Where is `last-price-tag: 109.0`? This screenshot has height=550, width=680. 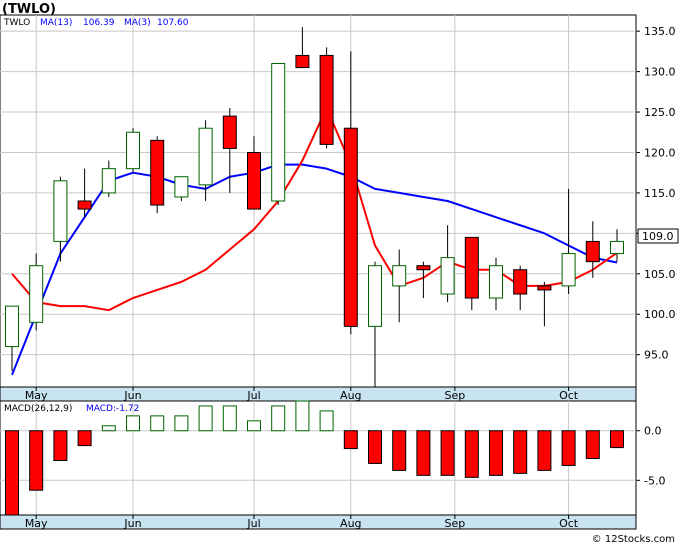 last-price-tag: 109.0 is located at coordinates (658, 236).